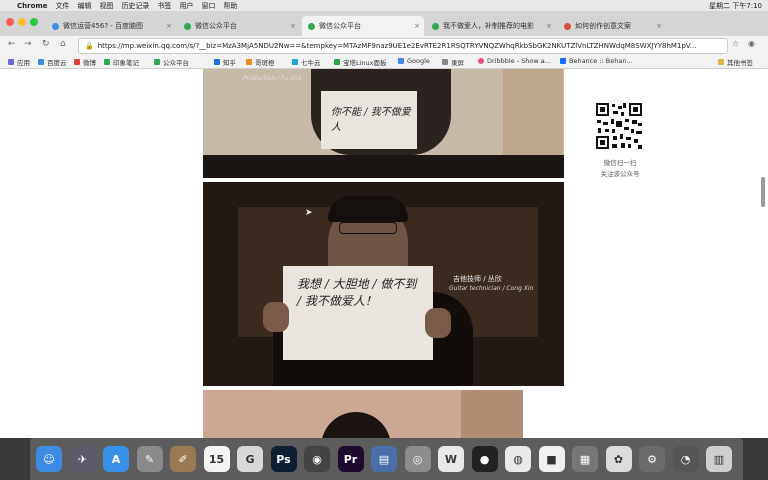 The height and width of the screenshot is (480, 768). What do you see at coordinates (62, 6) in the screenshot?
I see `menu-file: 文件` at bounding box center [62, 6].